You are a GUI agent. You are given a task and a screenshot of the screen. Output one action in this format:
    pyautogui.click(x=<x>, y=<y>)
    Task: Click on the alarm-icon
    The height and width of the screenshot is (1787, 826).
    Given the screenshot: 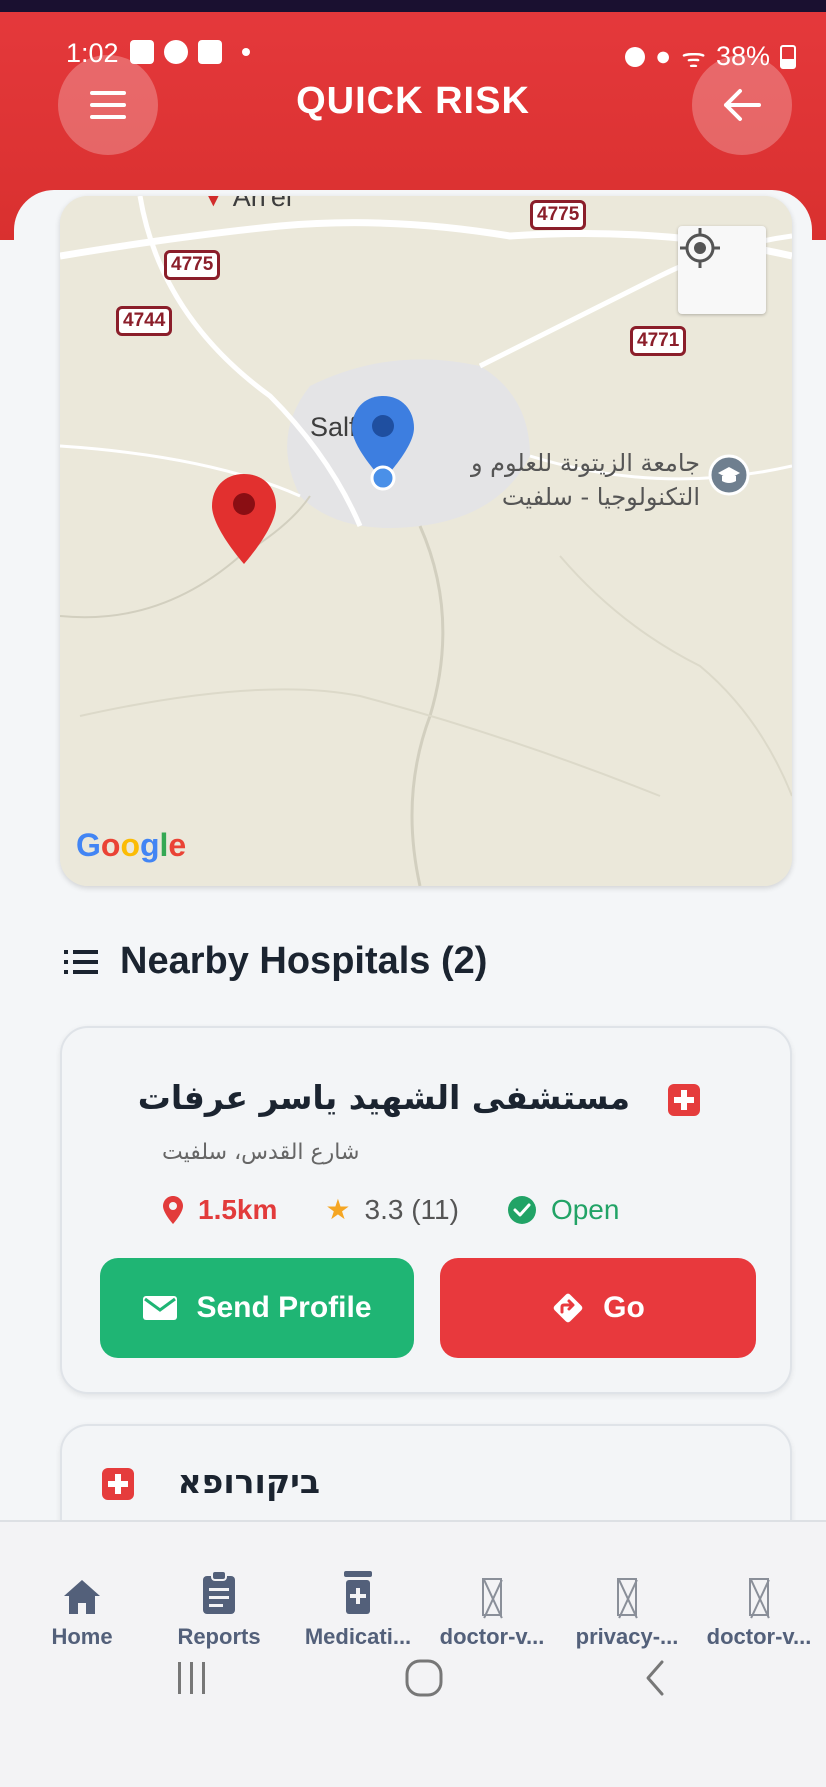 What is the action you would take?
    pyautogui.click(x=634, y=56)
    